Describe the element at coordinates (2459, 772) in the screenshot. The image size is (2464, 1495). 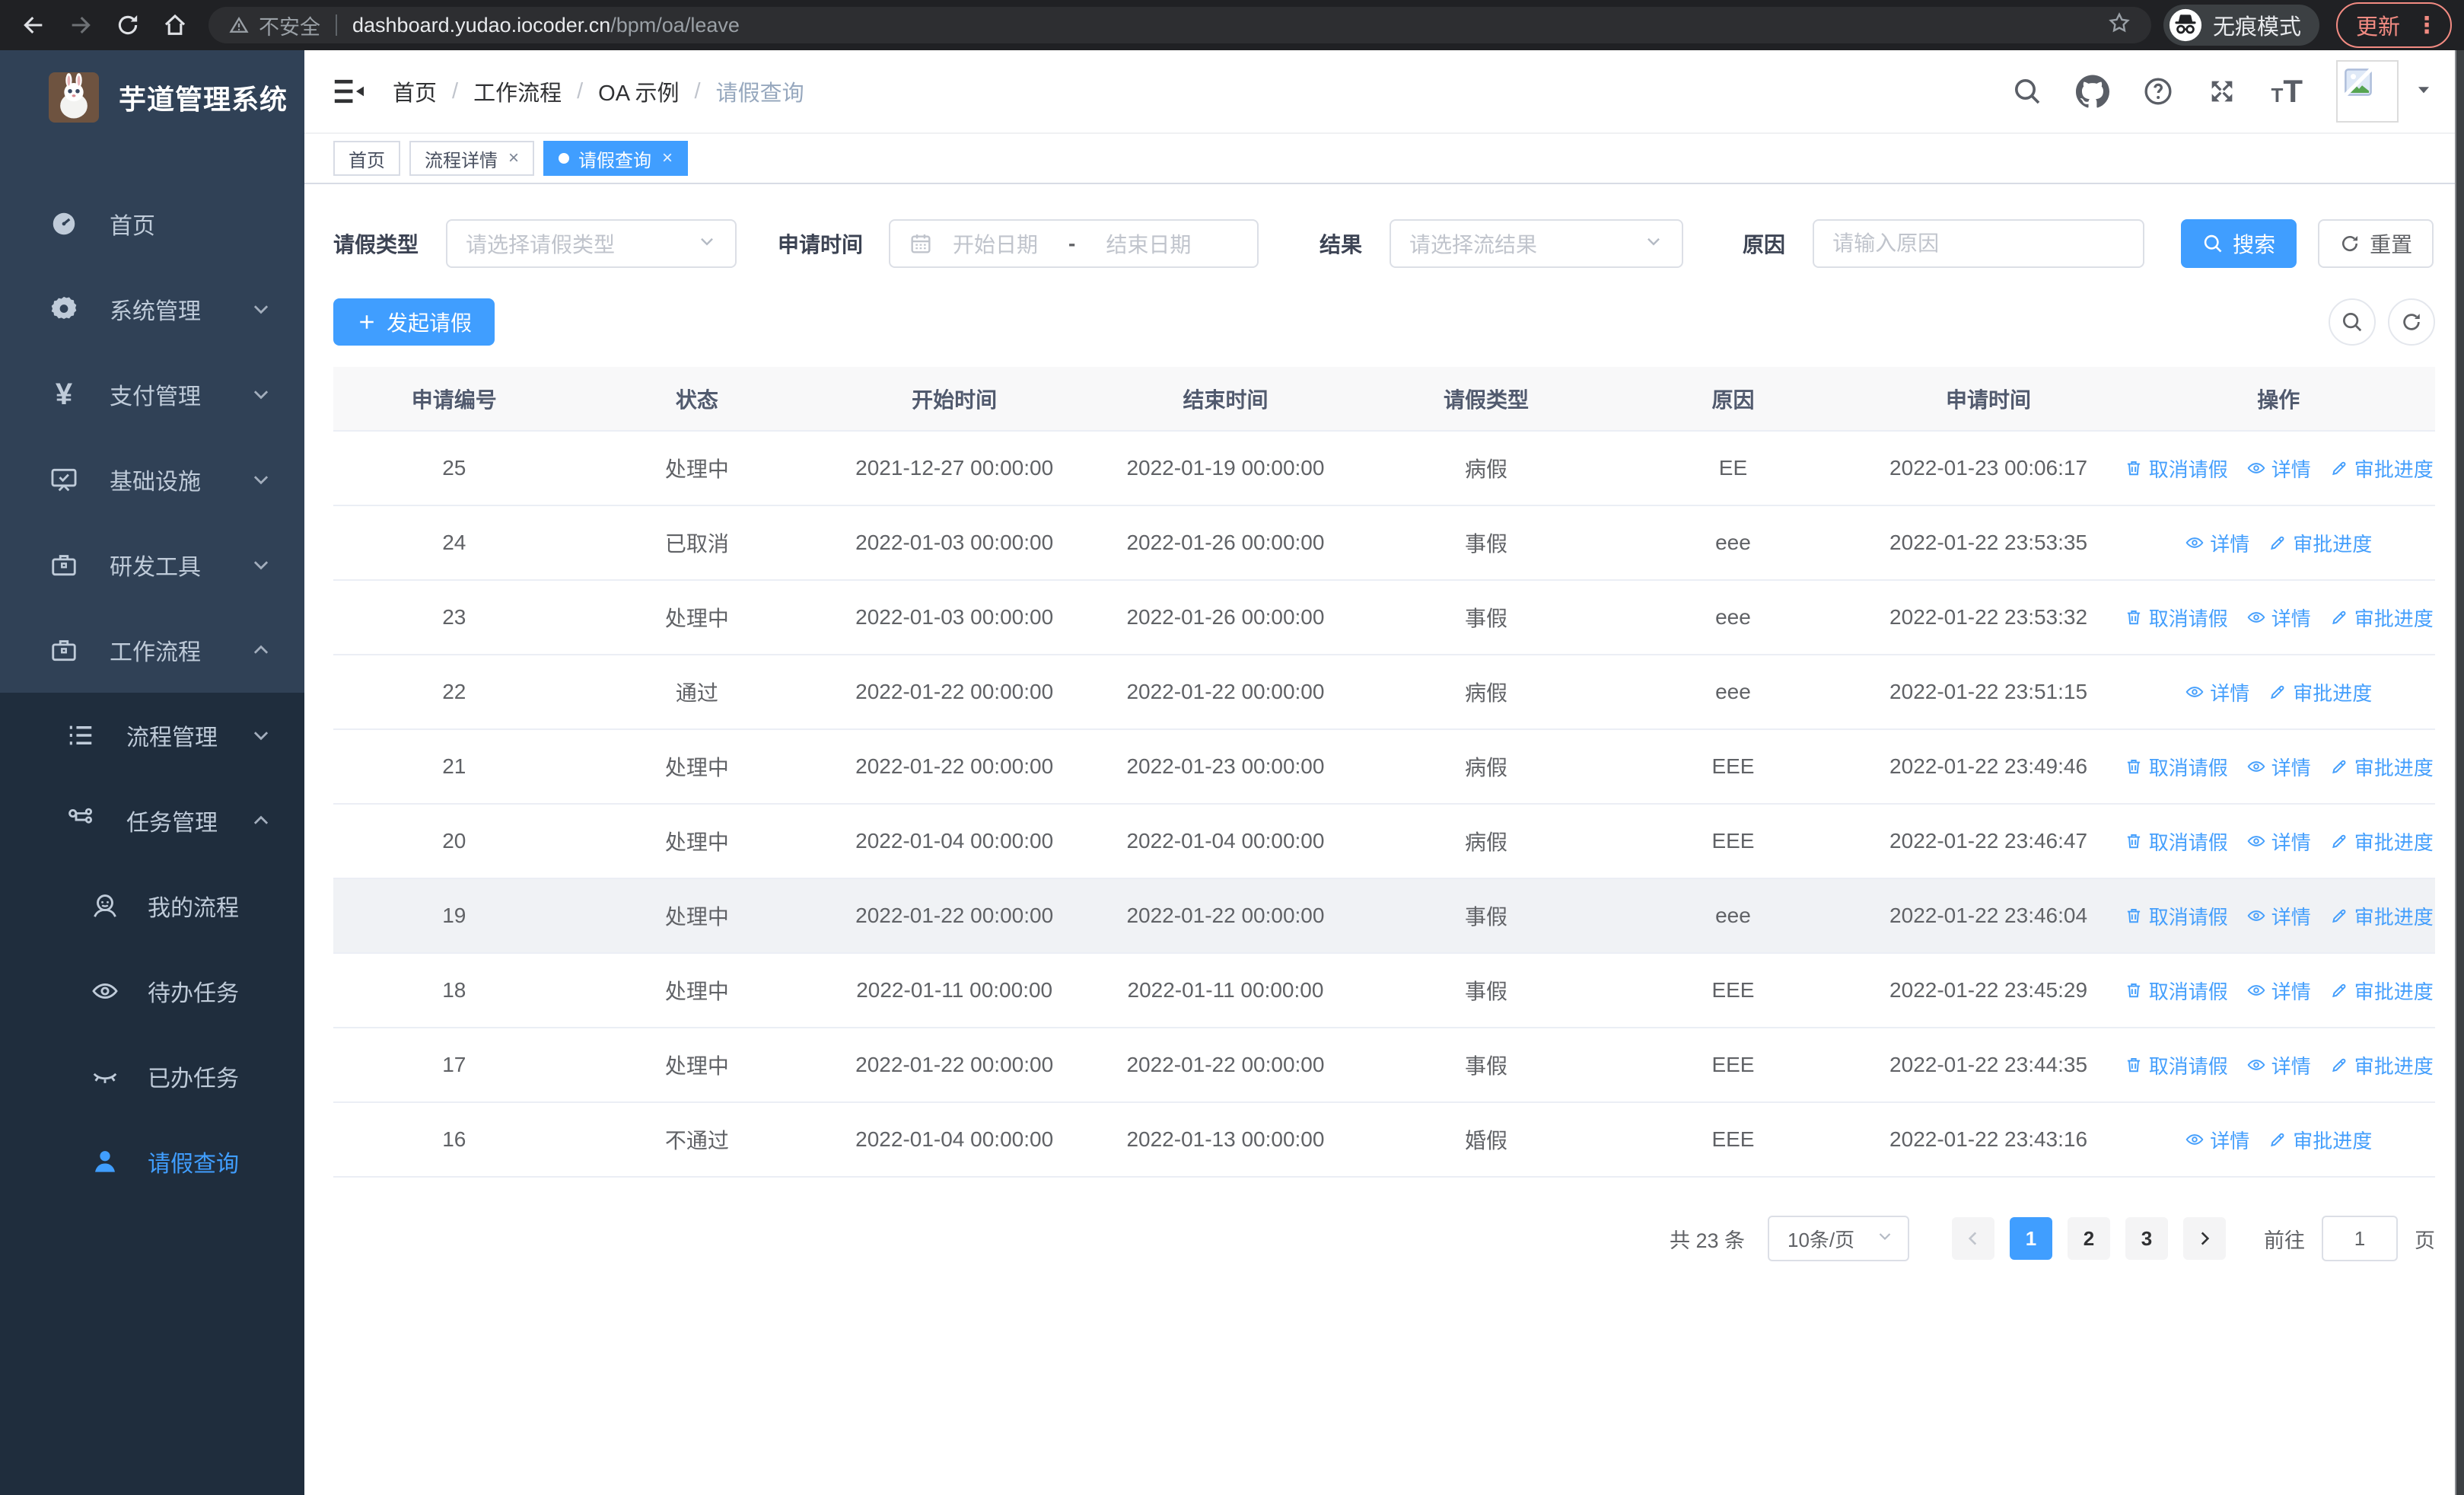
I see `window-scrollbar` at that location.